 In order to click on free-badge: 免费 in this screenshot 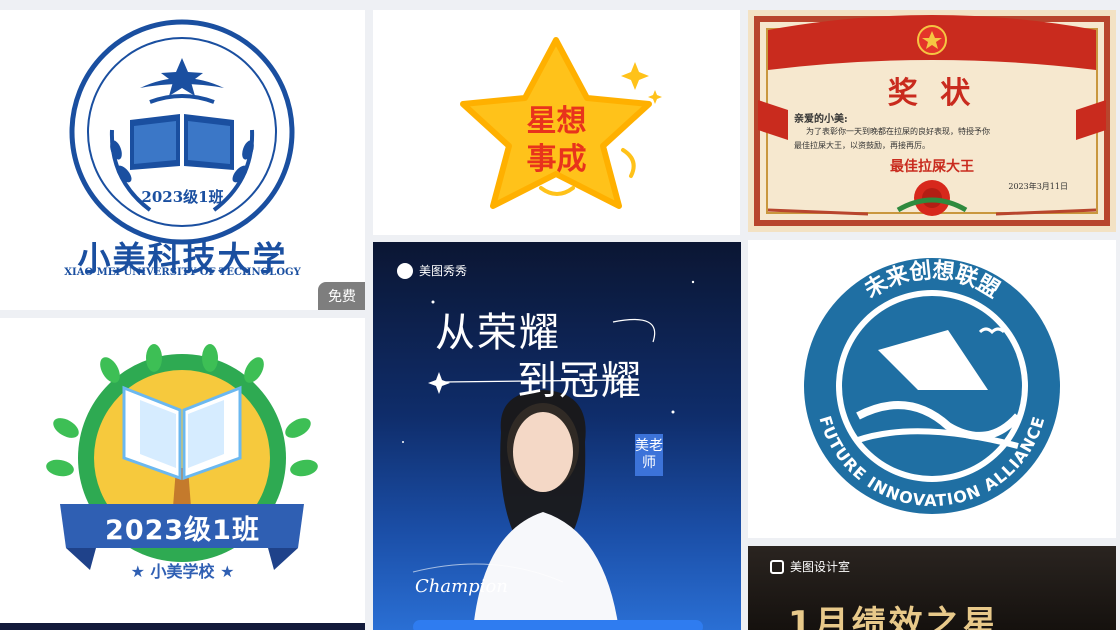, I will do `click(341, 296)`.